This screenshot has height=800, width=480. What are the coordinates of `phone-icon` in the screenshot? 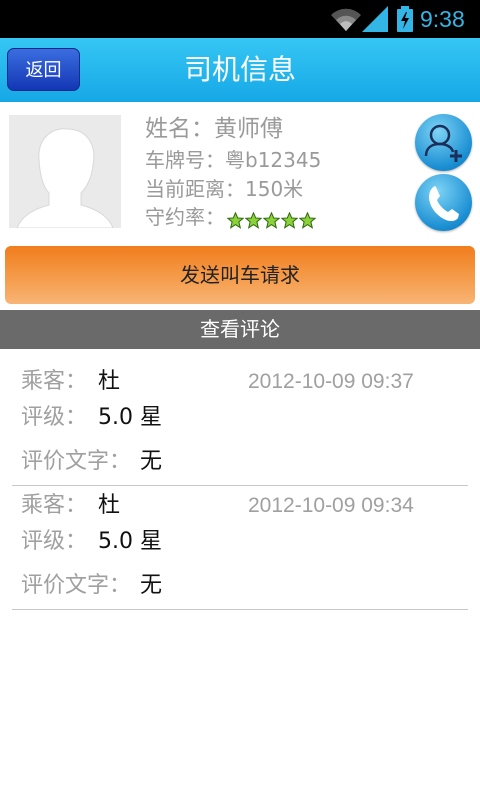 It's located at (444, 204).